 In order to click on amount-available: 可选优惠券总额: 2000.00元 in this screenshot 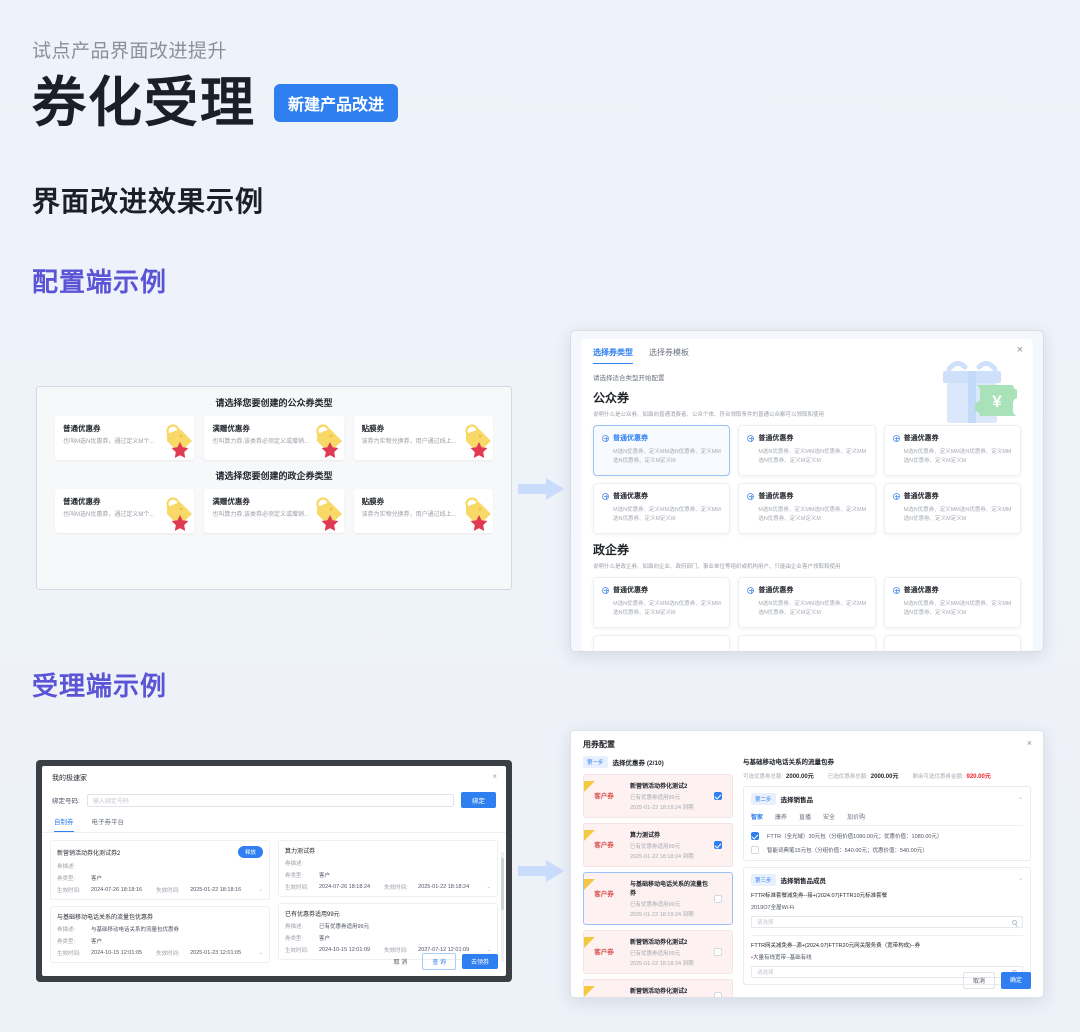, I will do `click(778, 775)`.